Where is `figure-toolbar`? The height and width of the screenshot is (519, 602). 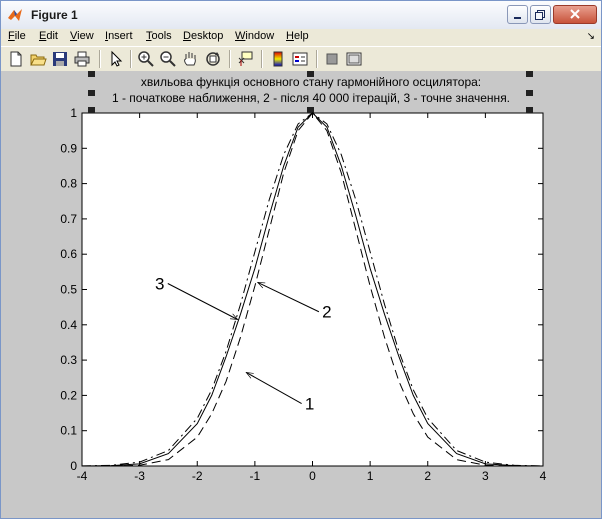 figure-toolbar is located at coordinates (301, 59).